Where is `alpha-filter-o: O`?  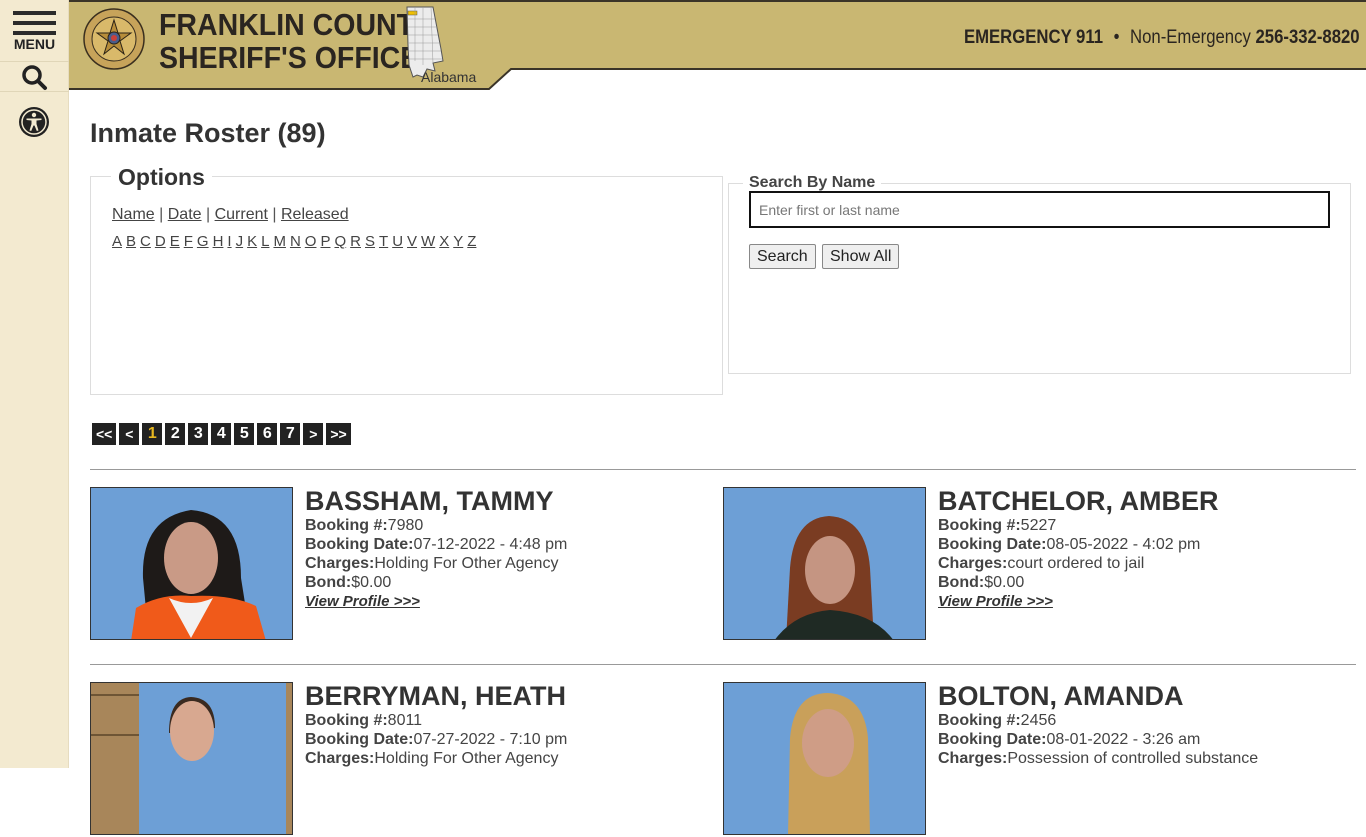 alpha-filter-o: O is located at coordinates (311, 241).